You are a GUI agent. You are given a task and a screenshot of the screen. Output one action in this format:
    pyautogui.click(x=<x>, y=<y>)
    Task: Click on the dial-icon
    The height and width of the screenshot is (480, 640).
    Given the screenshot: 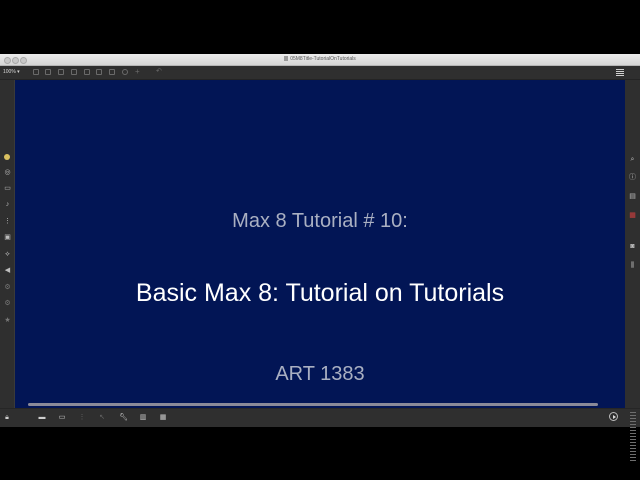 What is the action you would take?
    pyautogui.click(x=125, y=72)
    